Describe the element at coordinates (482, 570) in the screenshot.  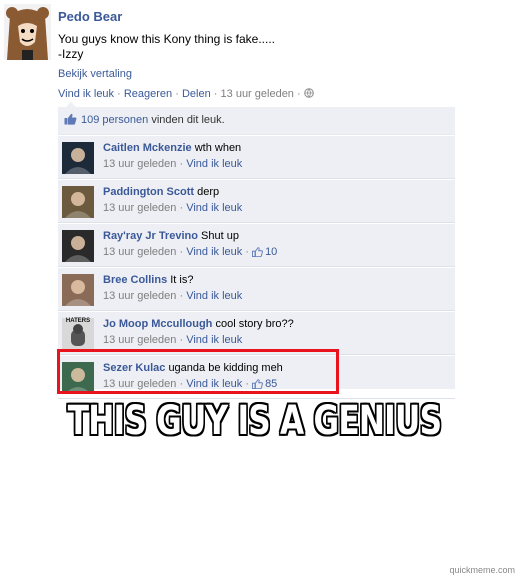
I see `watermark: quickmeme.com` at that location.